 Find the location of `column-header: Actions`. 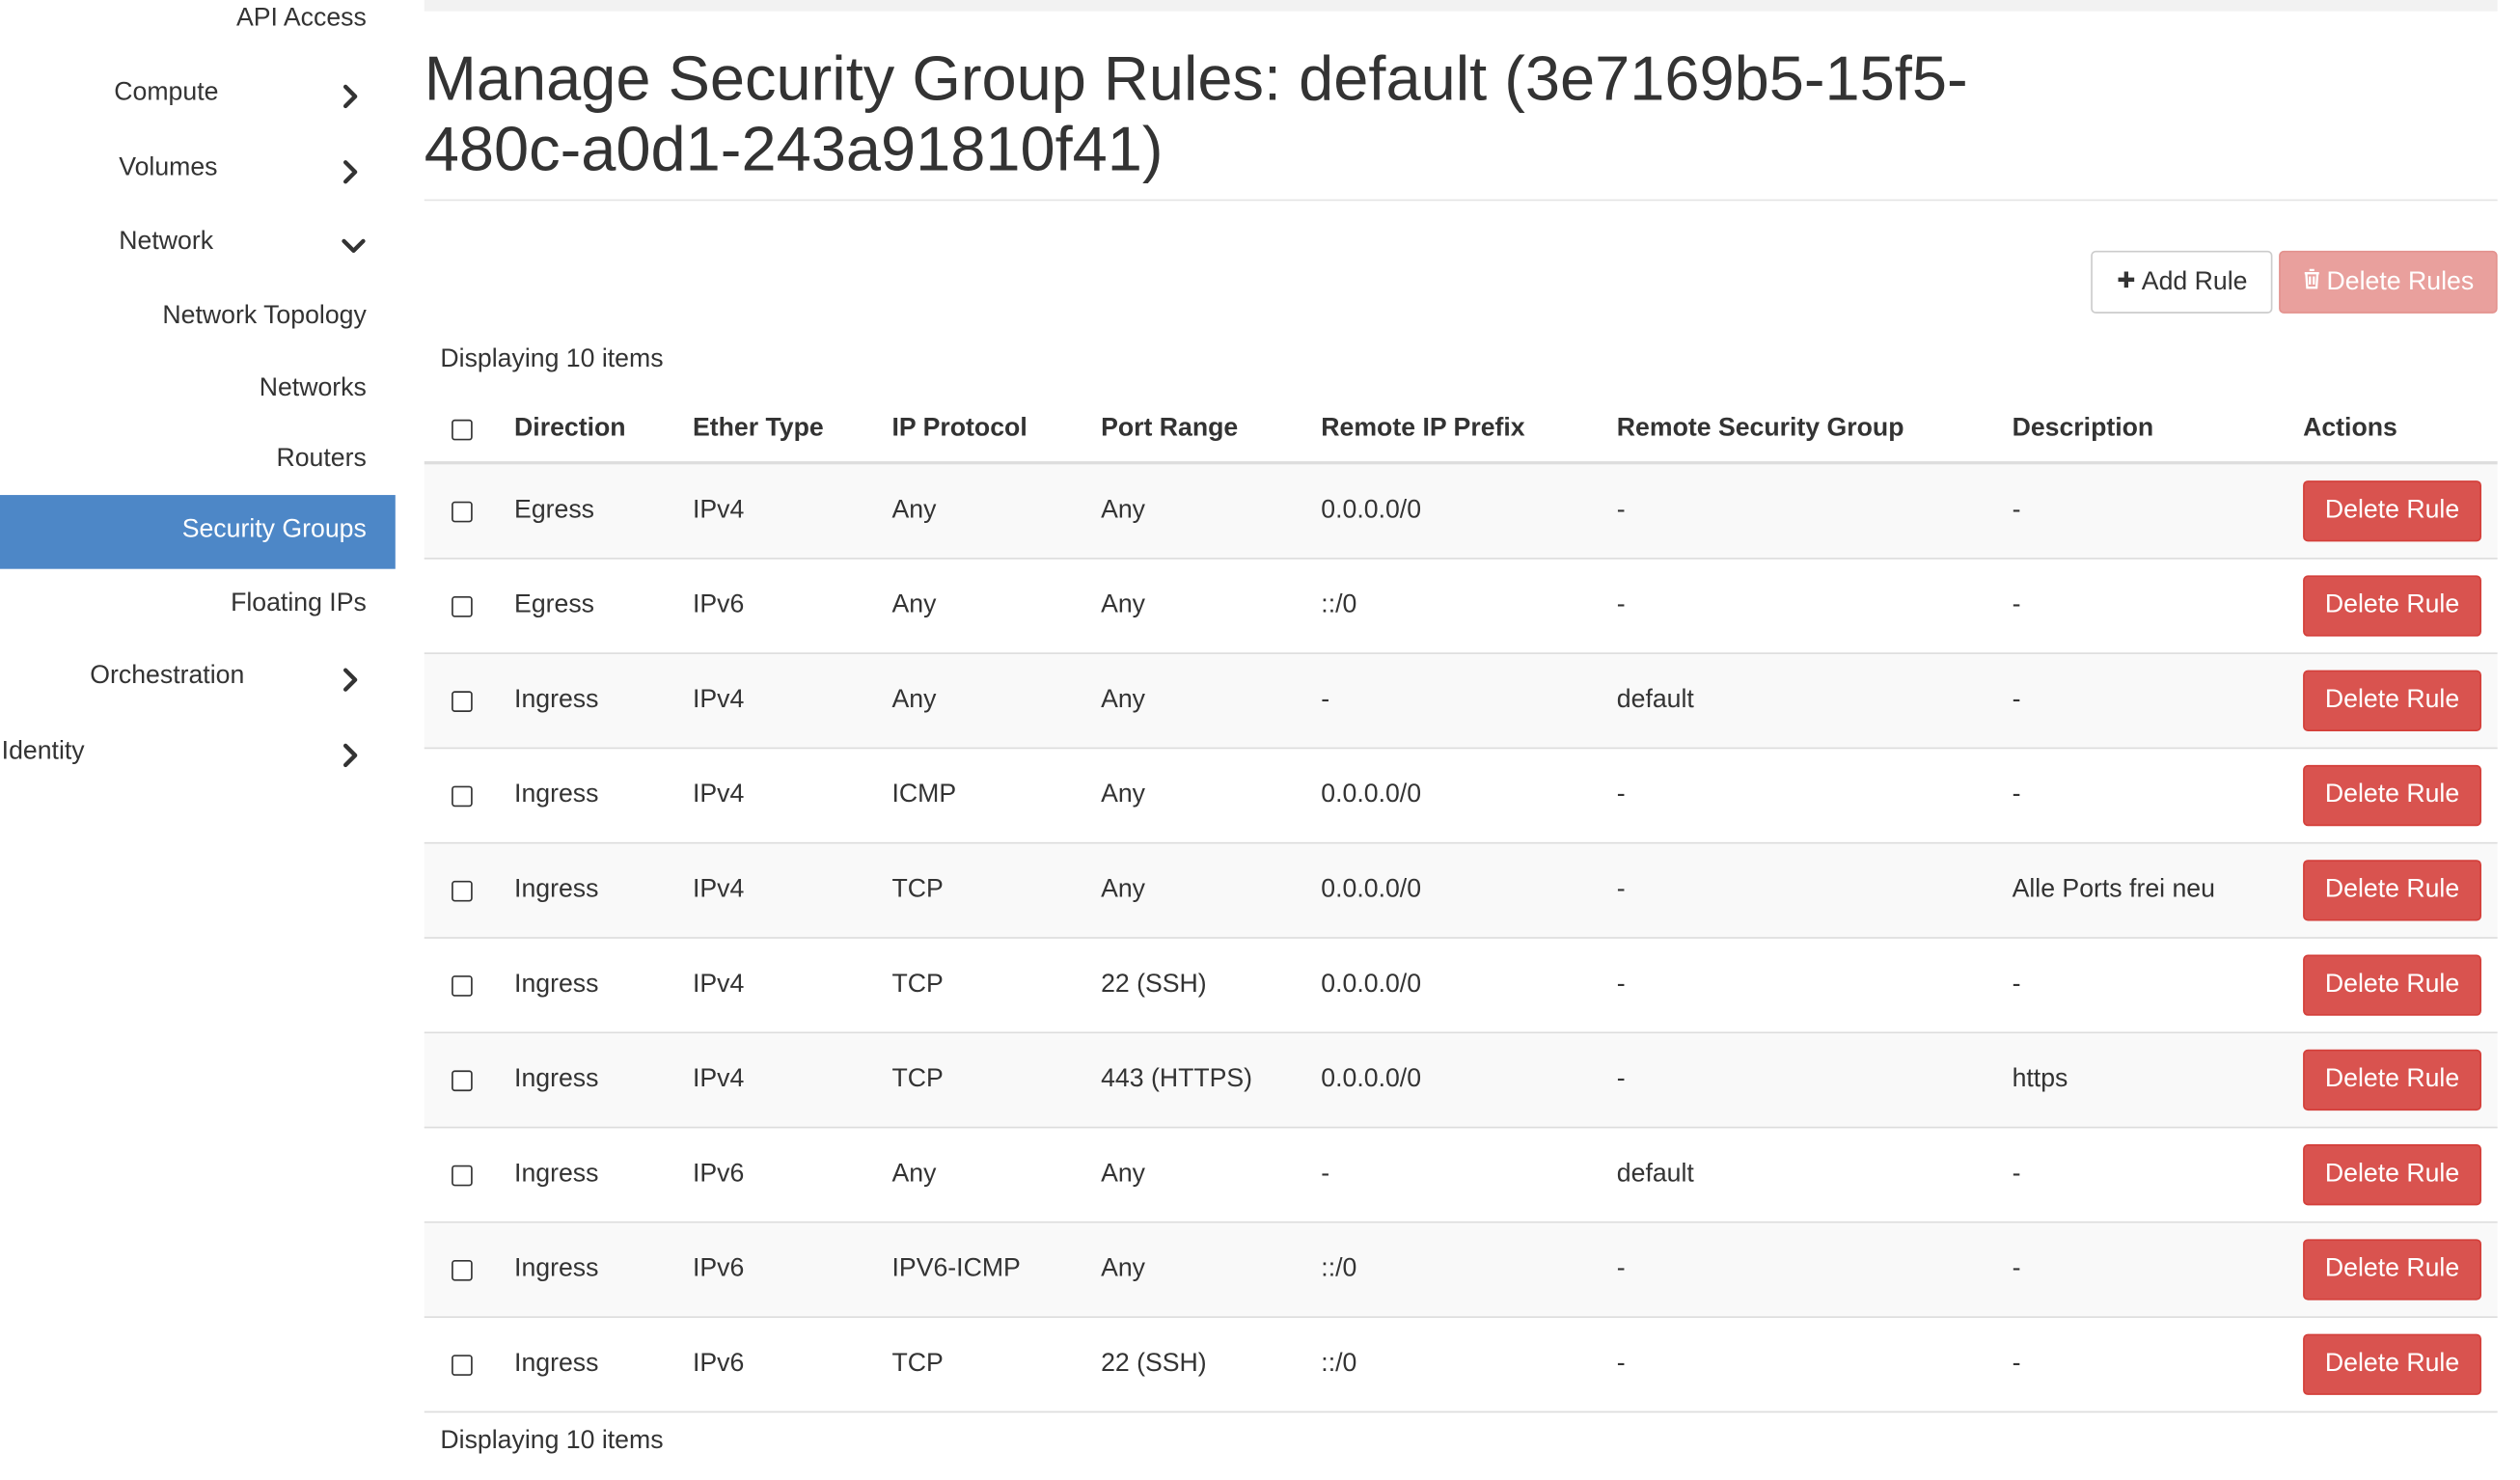

column-header: Actions is located at coordinates (2350, 428).